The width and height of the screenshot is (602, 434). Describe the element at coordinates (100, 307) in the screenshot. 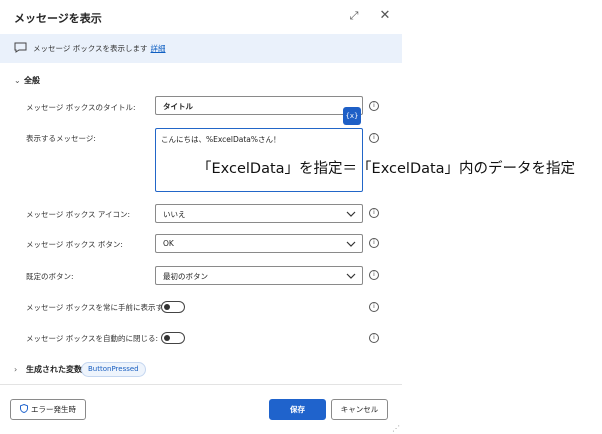

I see `topmost-label: メッセージ ボックスを常に手前に表示する:` at that location.